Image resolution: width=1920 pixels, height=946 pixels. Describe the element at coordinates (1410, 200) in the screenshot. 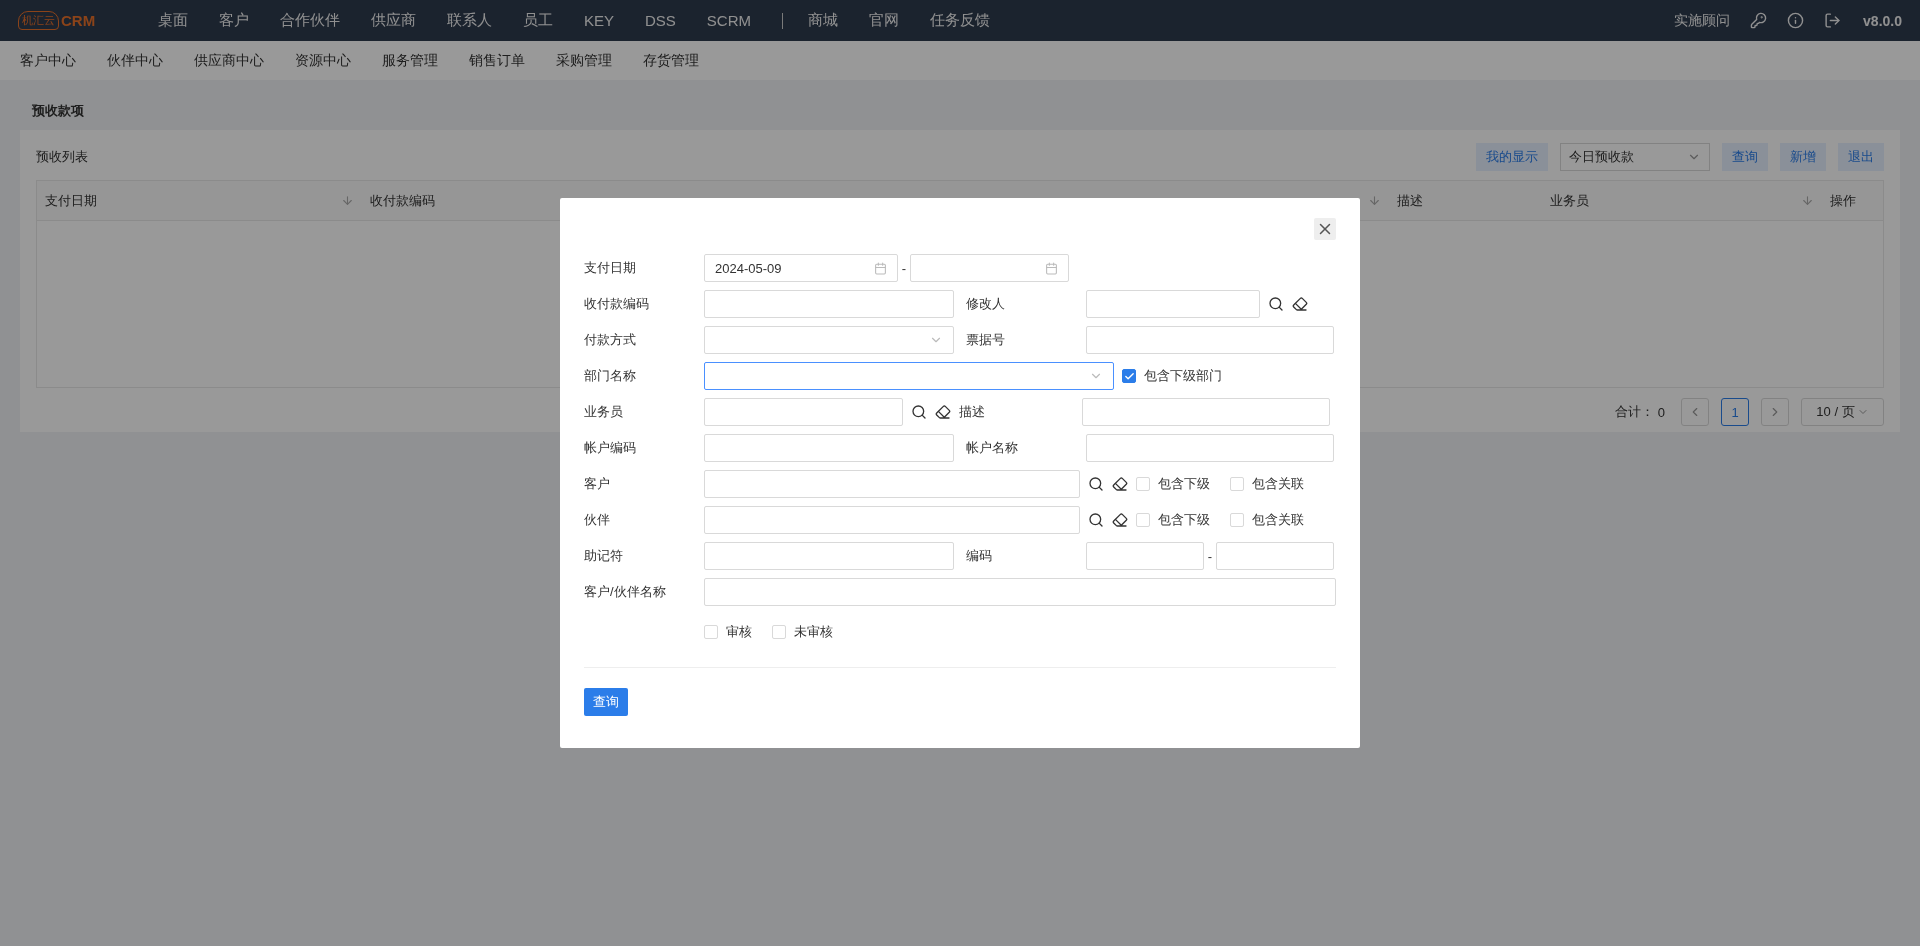

I see `column-header: 描述` at that location.